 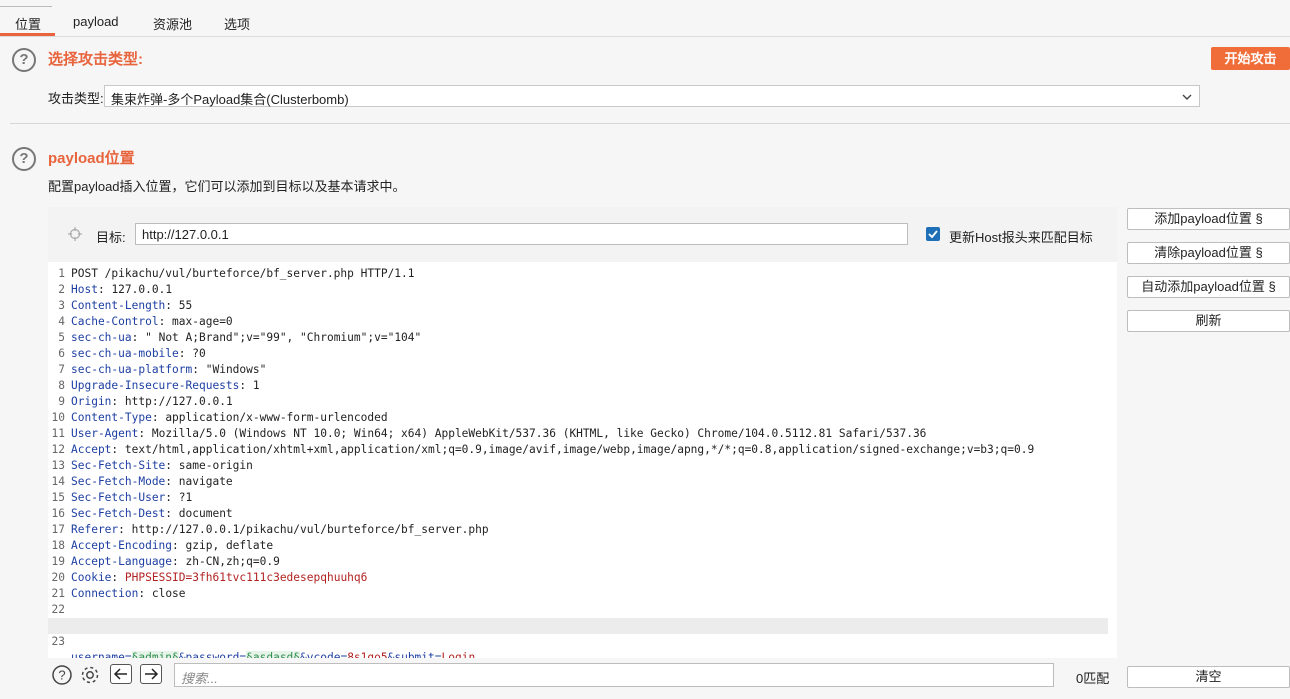 What do you see at coordinates (650, 123) in the screenshot?
I see `divider` at bounding box center [650, 123].